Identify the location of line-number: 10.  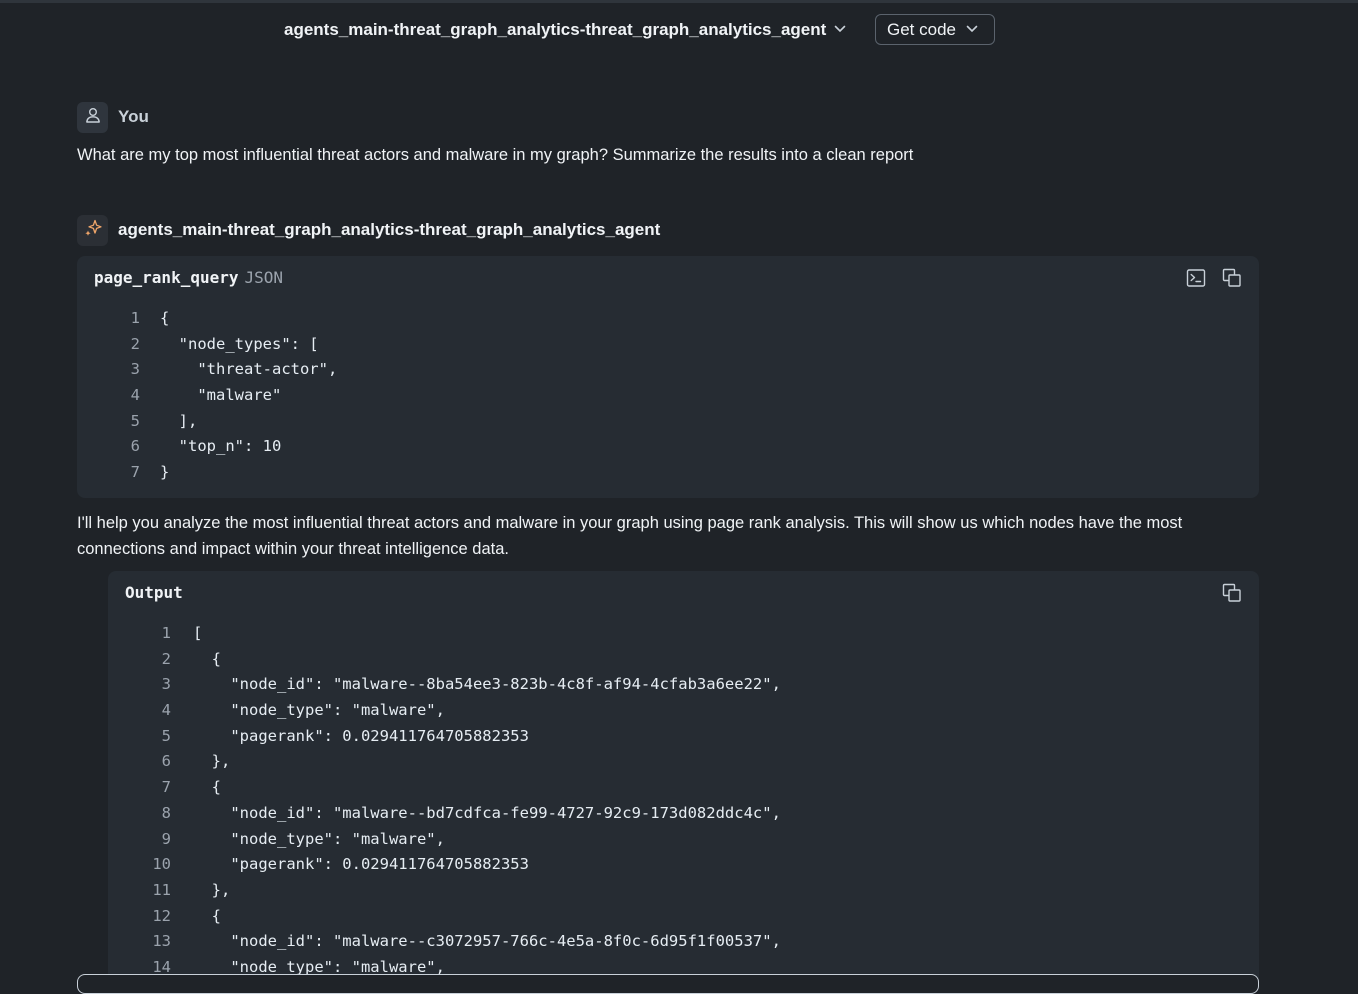
(161, 864).